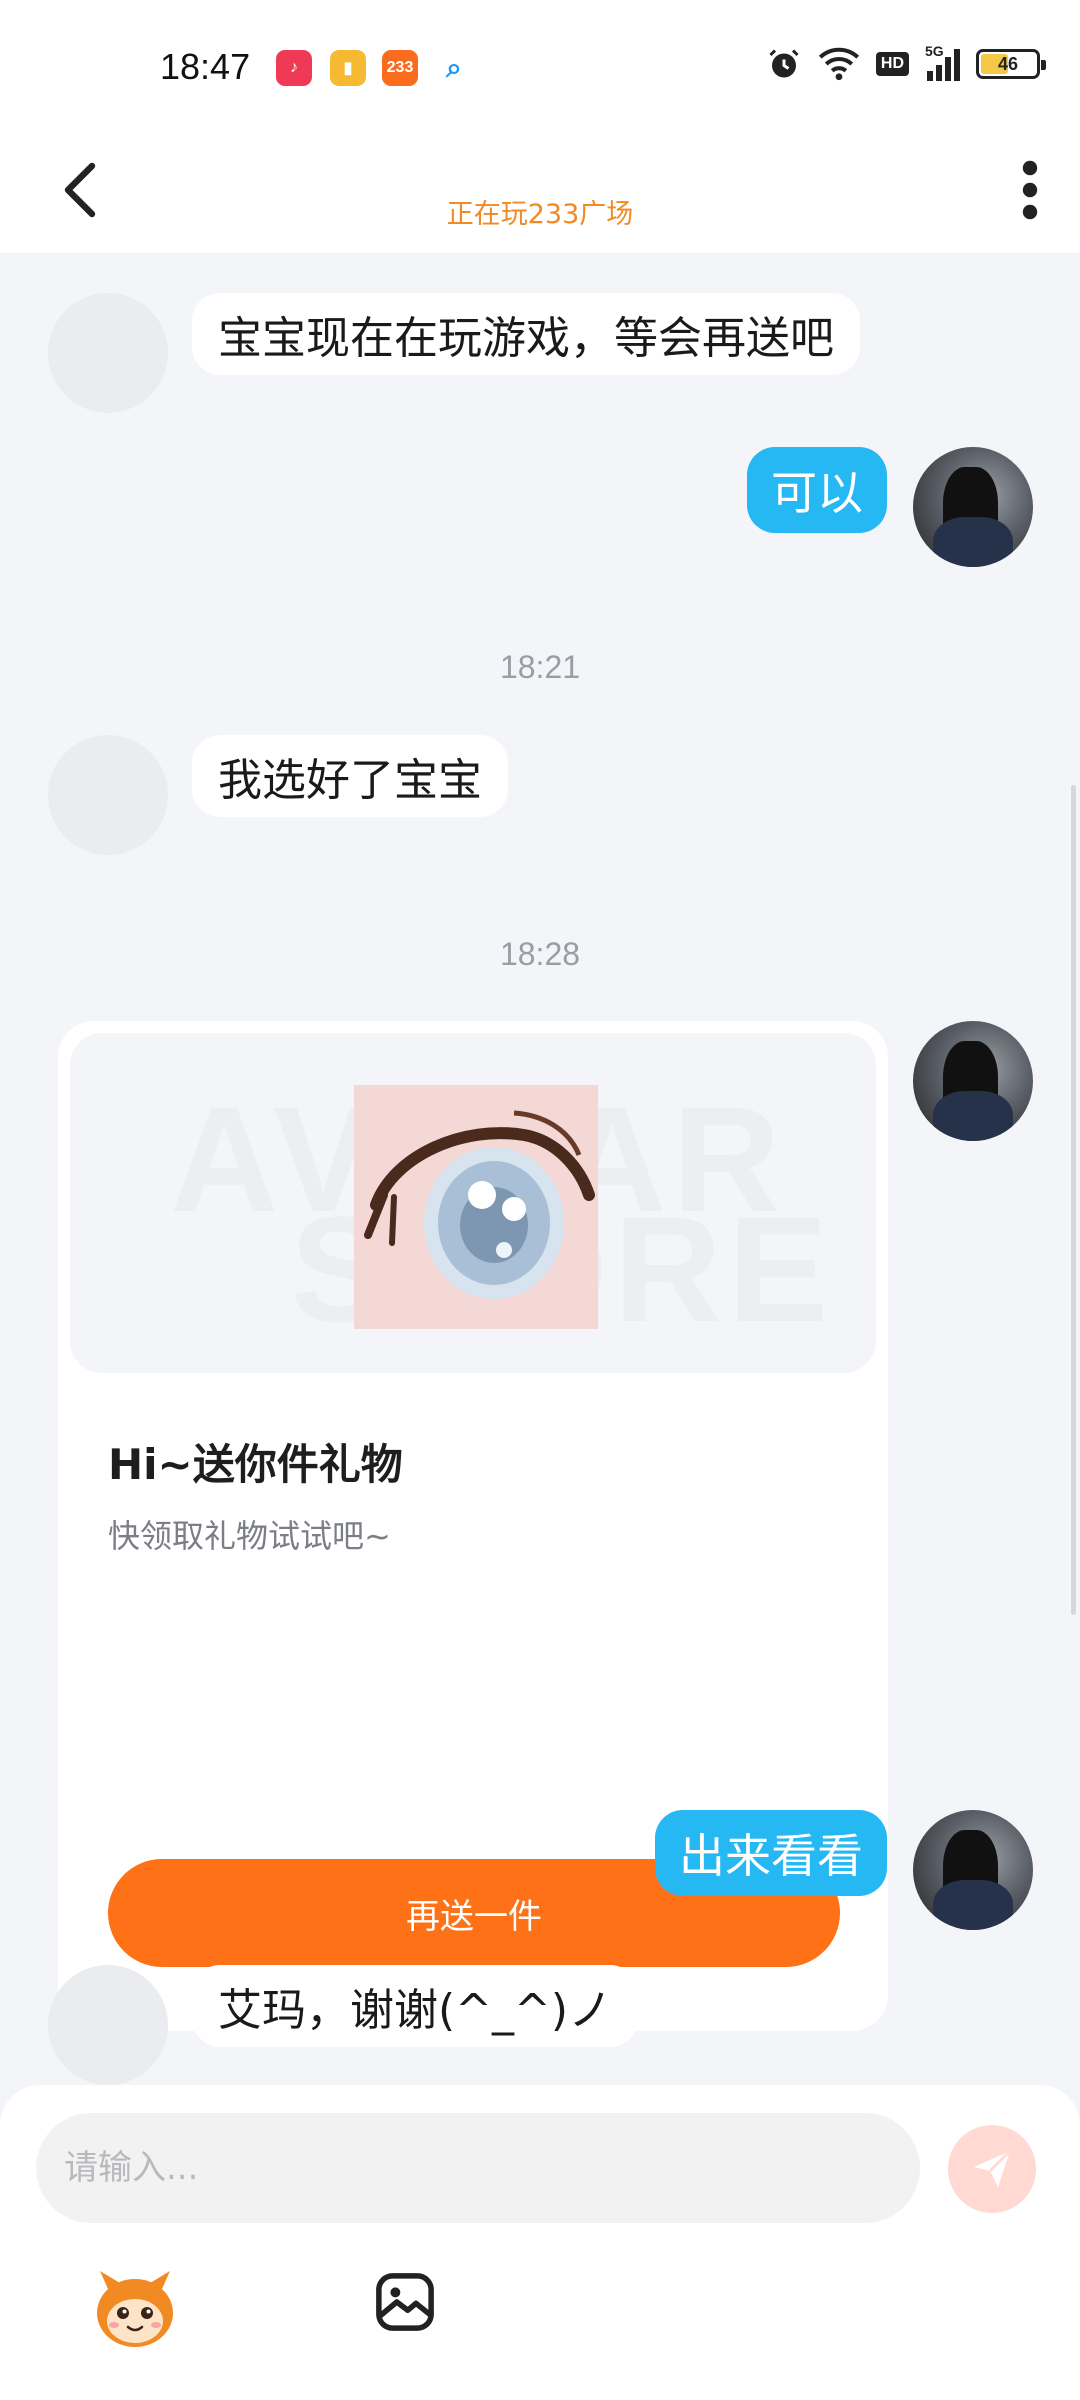 Image resolution: width=1080 pixels, height=2400 pixels. I want to click on scrollbar, so click(1073, 1200).